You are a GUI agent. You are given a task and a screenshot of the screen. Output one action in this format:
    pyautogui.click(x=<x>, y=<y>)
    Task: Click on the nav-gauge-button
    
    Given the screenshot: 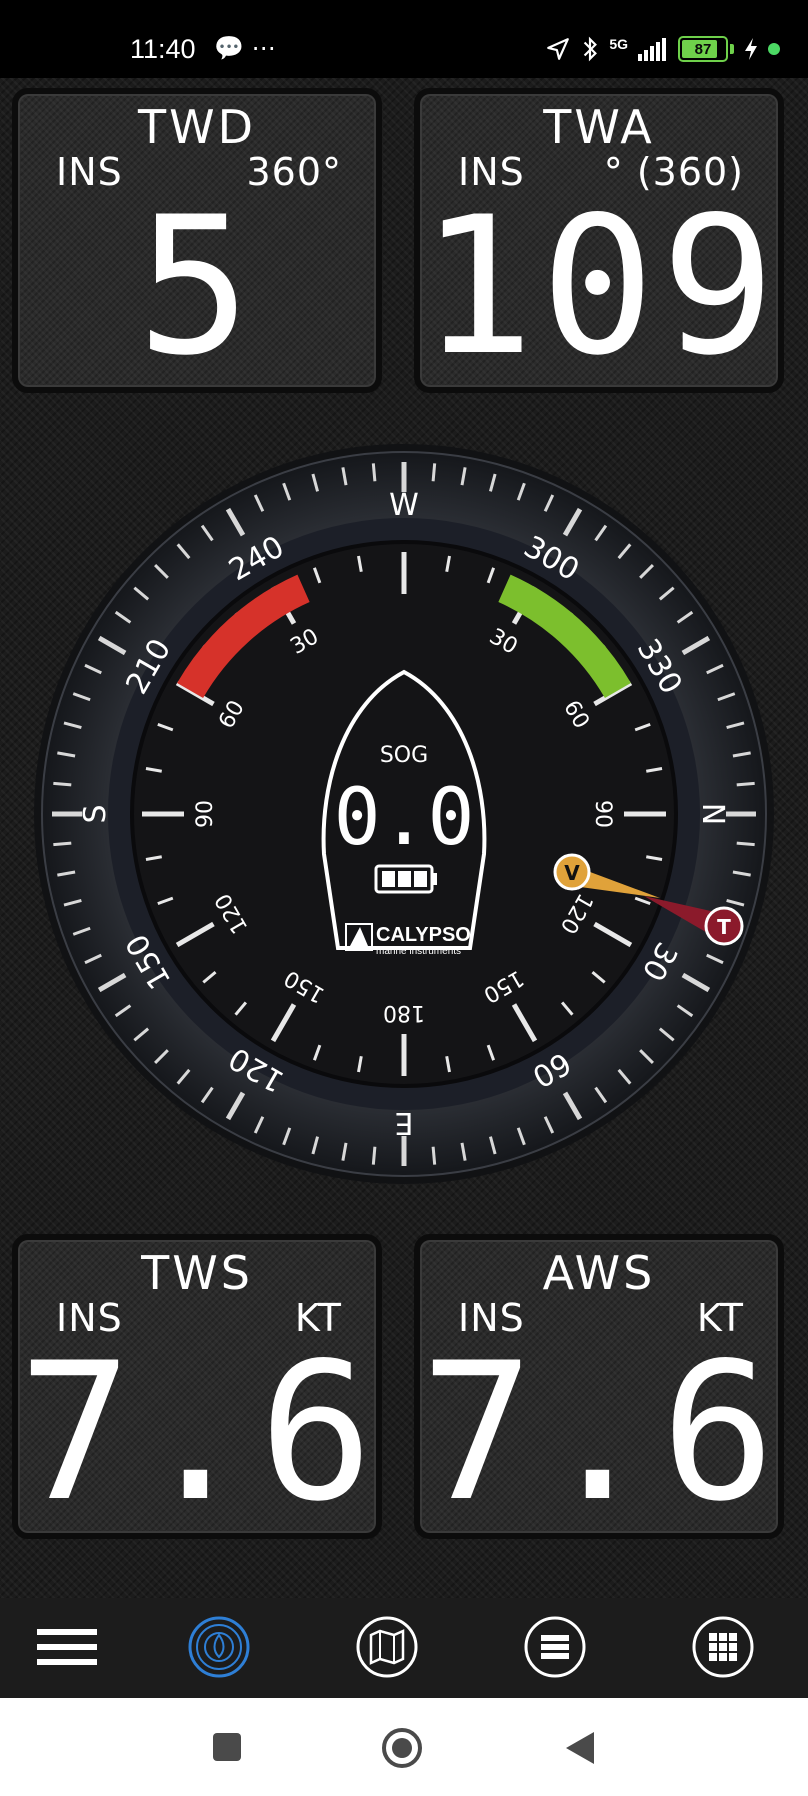 What is the action you would take?
    pyautogui.click(x=219, y=1647)
    